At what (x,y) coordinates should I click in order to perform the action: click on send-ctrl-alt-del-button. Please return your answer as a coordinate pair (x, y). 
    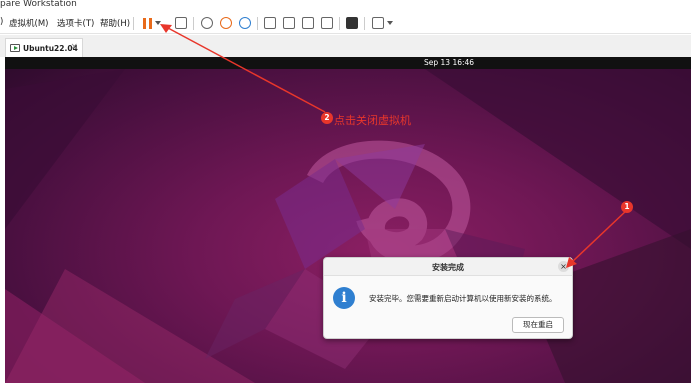
    Looking at the image, I should click on (181, 23).